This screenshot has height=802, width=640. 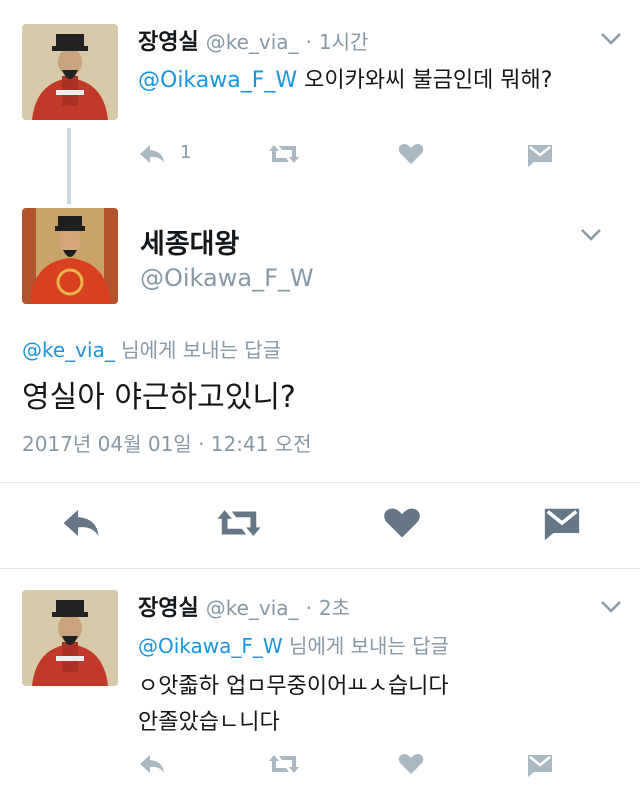 What do you see at coordinates (227, 278) in the screenshot?
I see `author-handle: @Oikawa_F_W` at bounding box center [227, 278].